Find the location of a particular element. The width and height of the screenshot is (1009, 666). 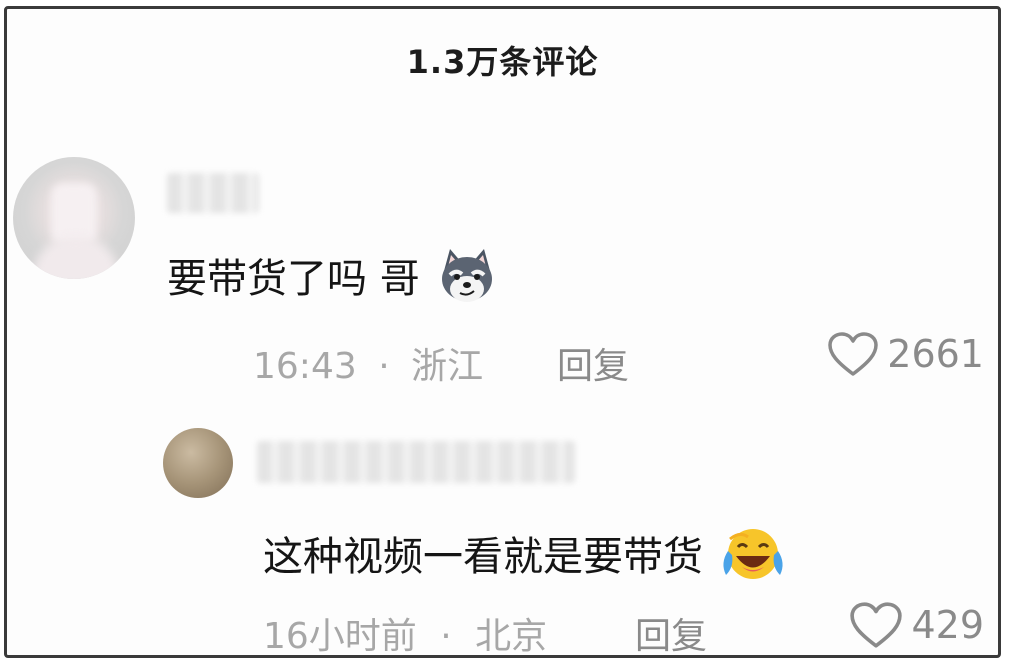

like-button: 2661 is located at coordinates (905, 354).